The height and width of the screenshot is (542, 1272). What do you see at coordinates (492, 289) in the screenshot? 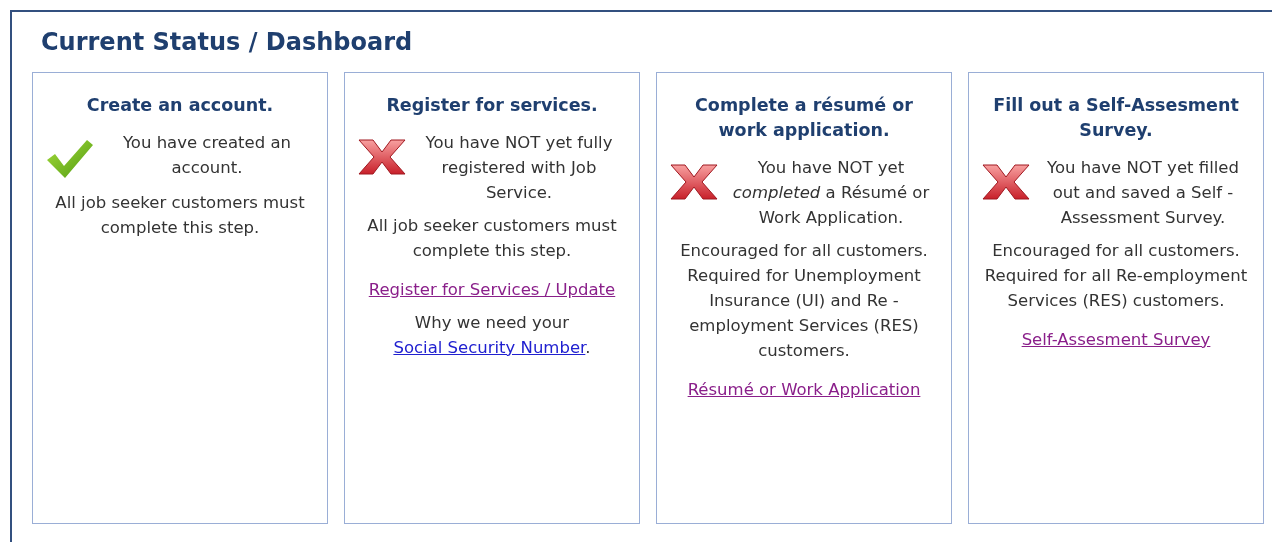
I see `card-link: Register for Services / Update` at bounding box center [492, 289].